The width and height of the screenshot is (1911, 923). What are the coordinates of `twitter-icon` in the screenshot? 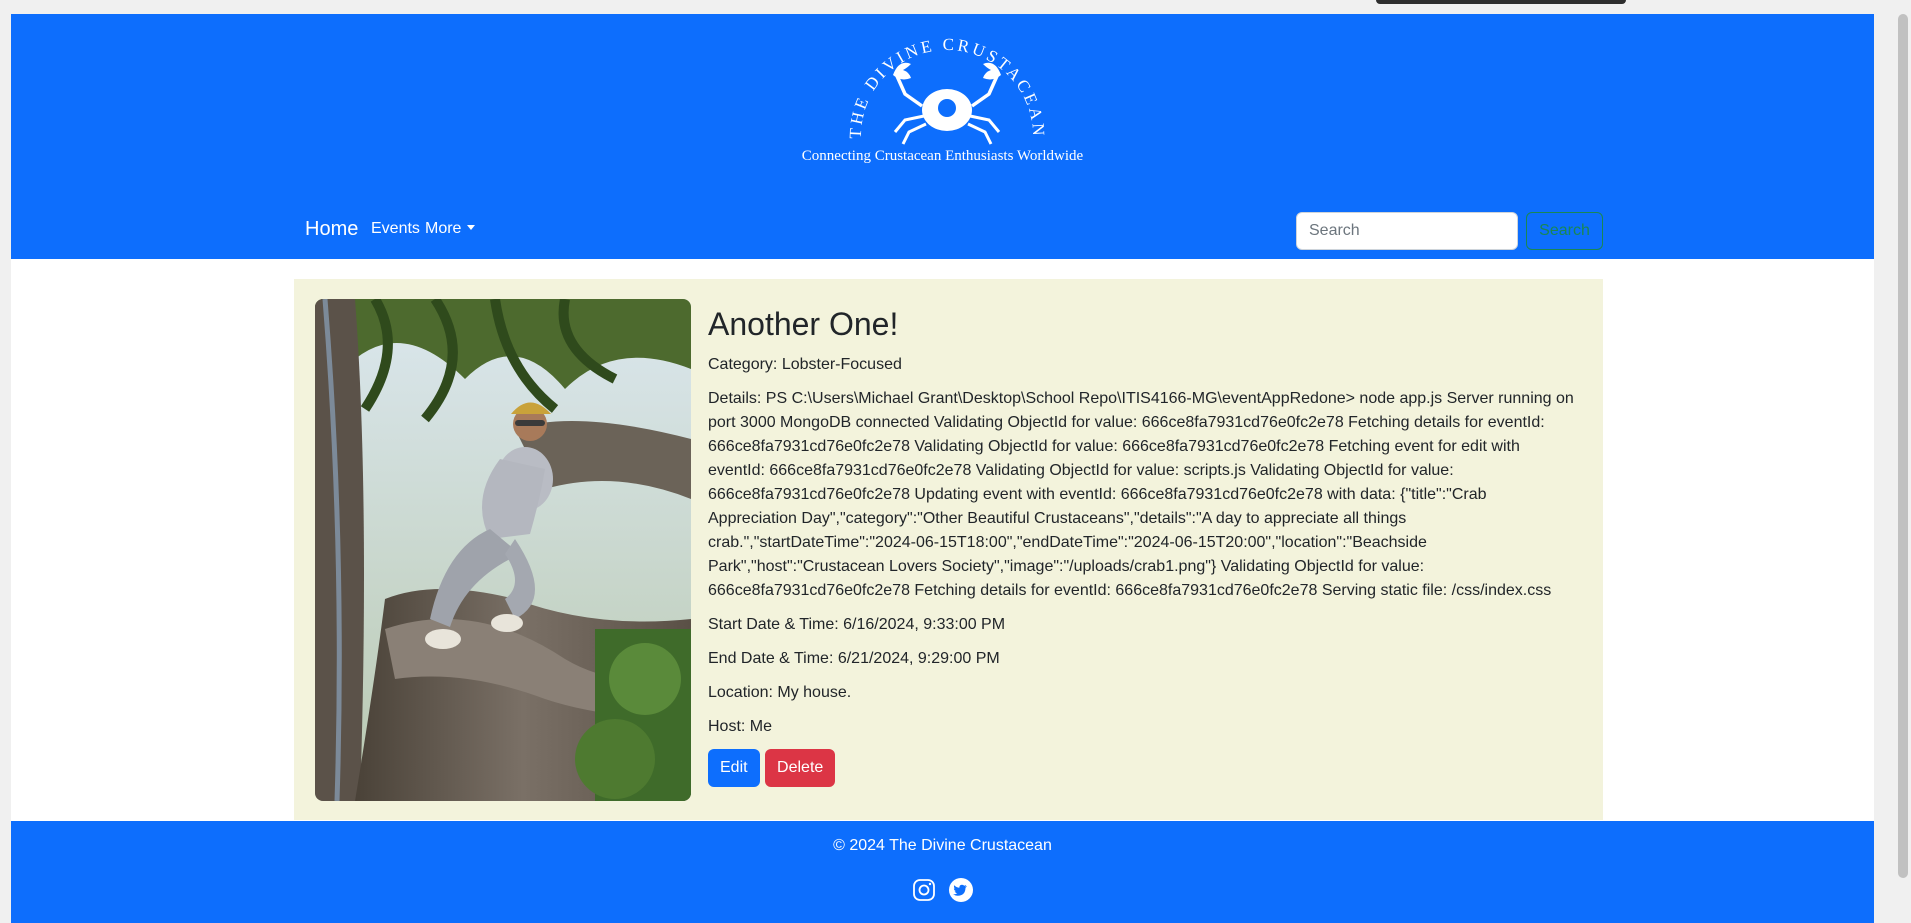 It's located at (961, 890).